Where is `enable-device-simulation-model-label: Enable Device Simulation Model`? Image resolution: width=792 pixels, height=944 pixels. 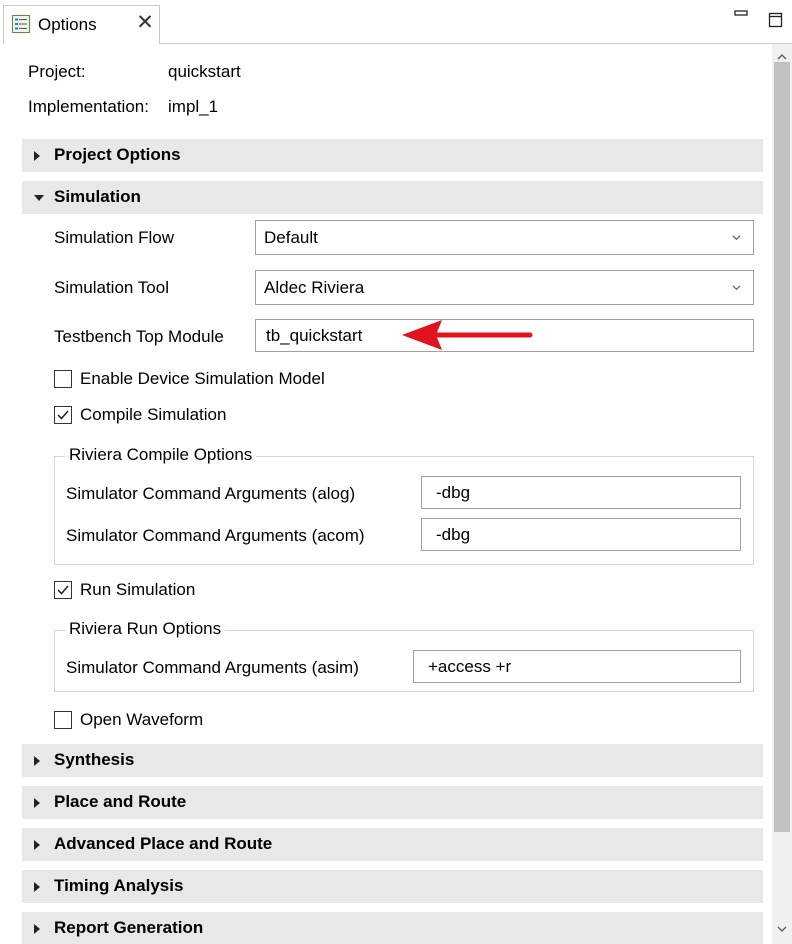
enable-device-simulation-model-label: Enable Device Simulation Model is located at coordinates (202, 378).